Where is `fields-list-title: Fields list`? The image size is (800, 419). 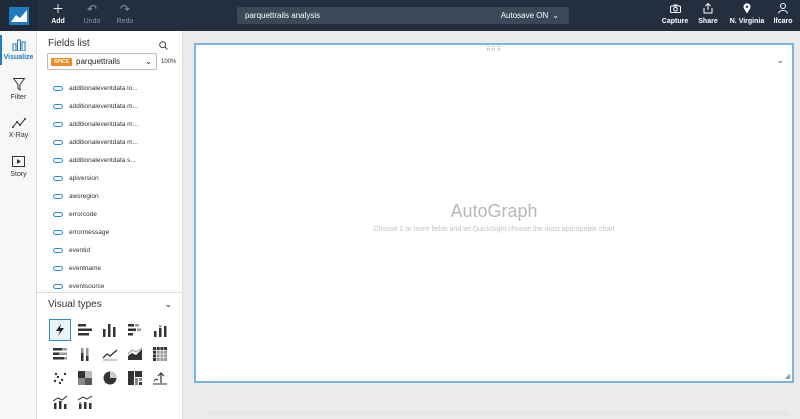 fields-list-title: Fields list is located at coordinates (69, 43).